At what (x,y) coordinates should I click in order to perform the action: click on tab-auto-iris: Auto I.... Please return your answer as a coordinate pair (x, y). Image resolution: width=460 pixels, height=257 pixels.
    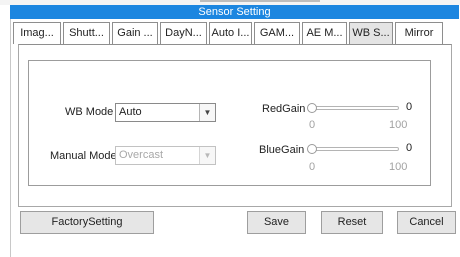
    Looking at the image, I should click on (230, 33).